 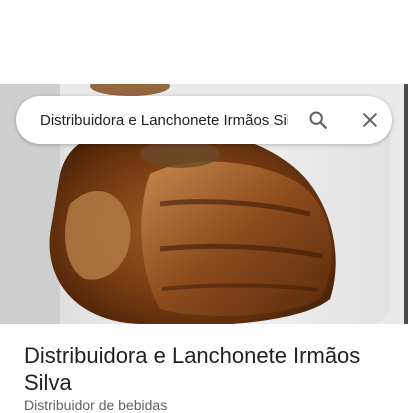 I want to click on search-button, so click(x=318, y=120).